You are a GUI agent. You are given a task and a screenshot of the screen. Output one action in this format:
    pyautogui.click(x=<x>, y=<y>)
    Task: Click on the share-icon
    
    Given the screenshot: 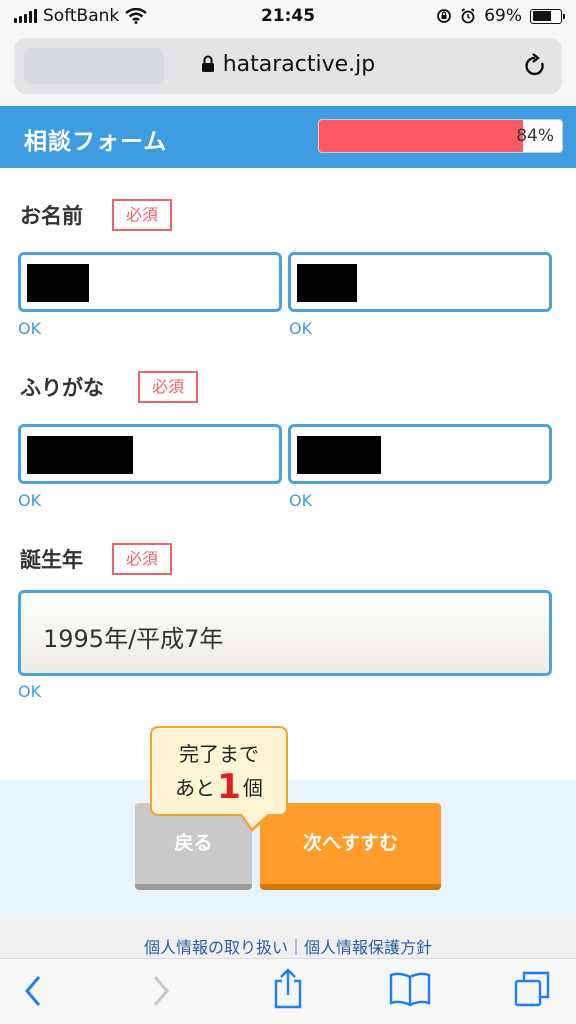 What is the action you would take?
    pyautogui.click(x=288, y=988)
    